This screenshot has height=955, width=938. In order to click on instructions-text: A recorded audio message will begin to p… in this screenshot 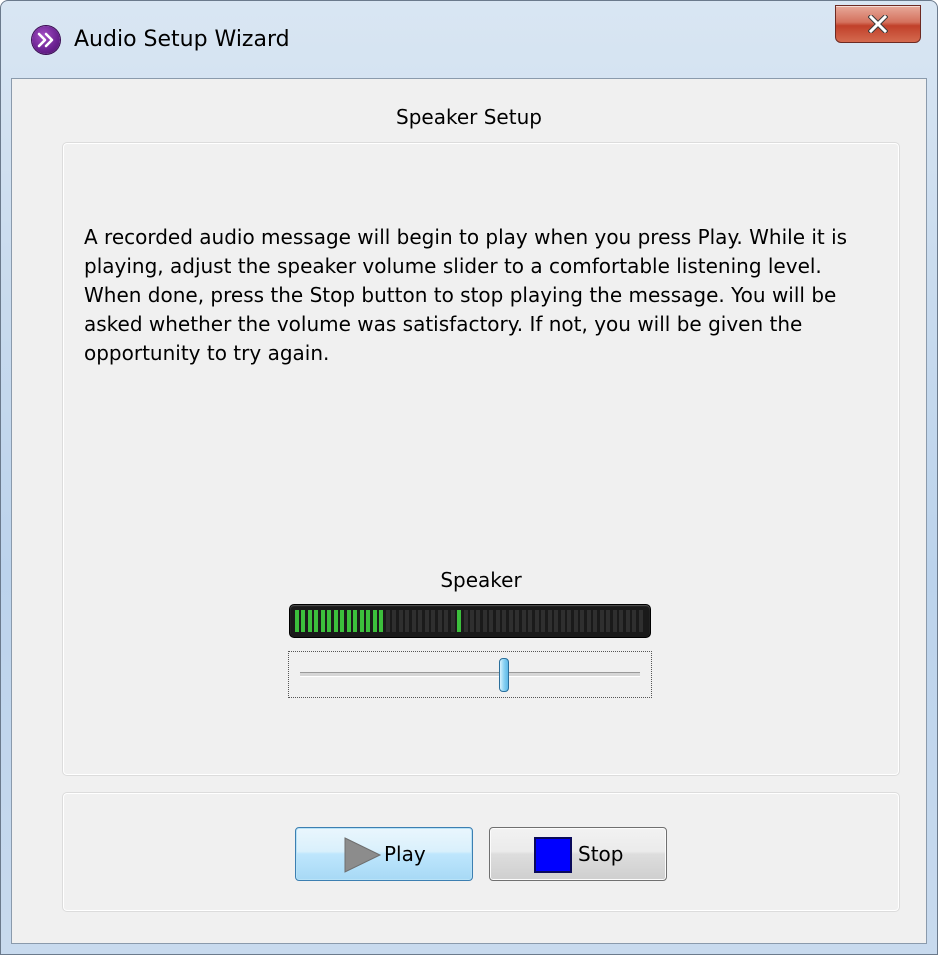, I will do `click(466, 295)`.